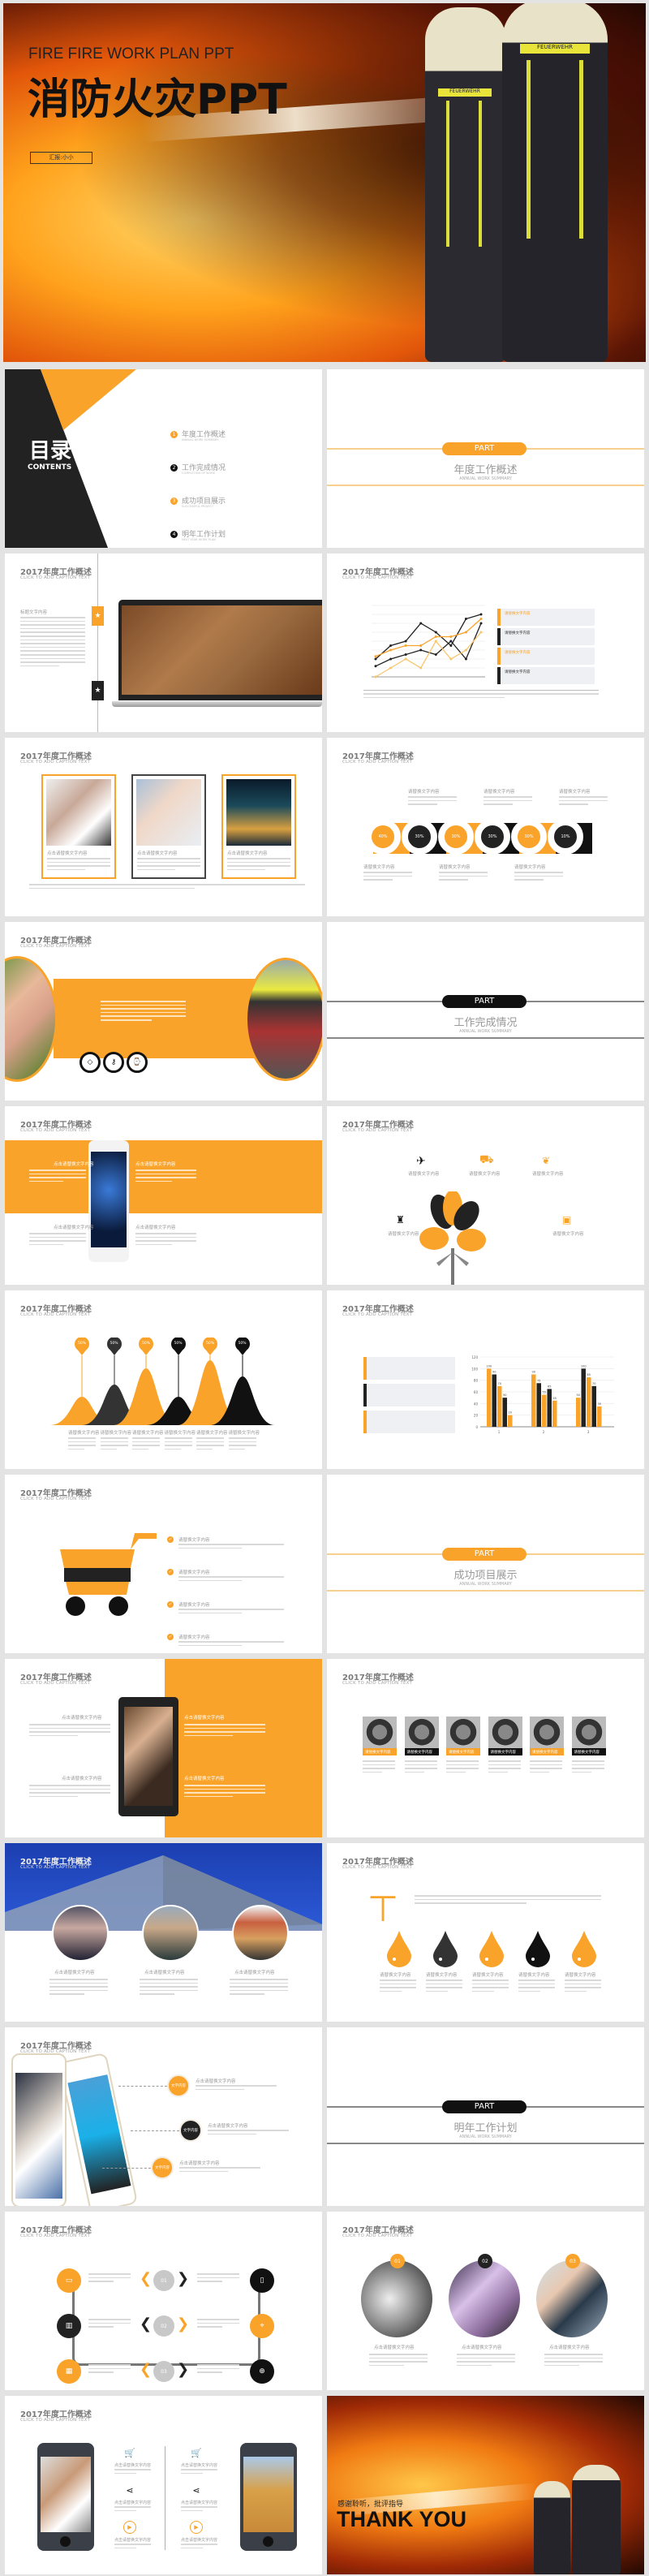 Image resolution: width=649 pixels, height=2576 pixels. I want to click on node-label: 文字内容, so click(162, 2168).